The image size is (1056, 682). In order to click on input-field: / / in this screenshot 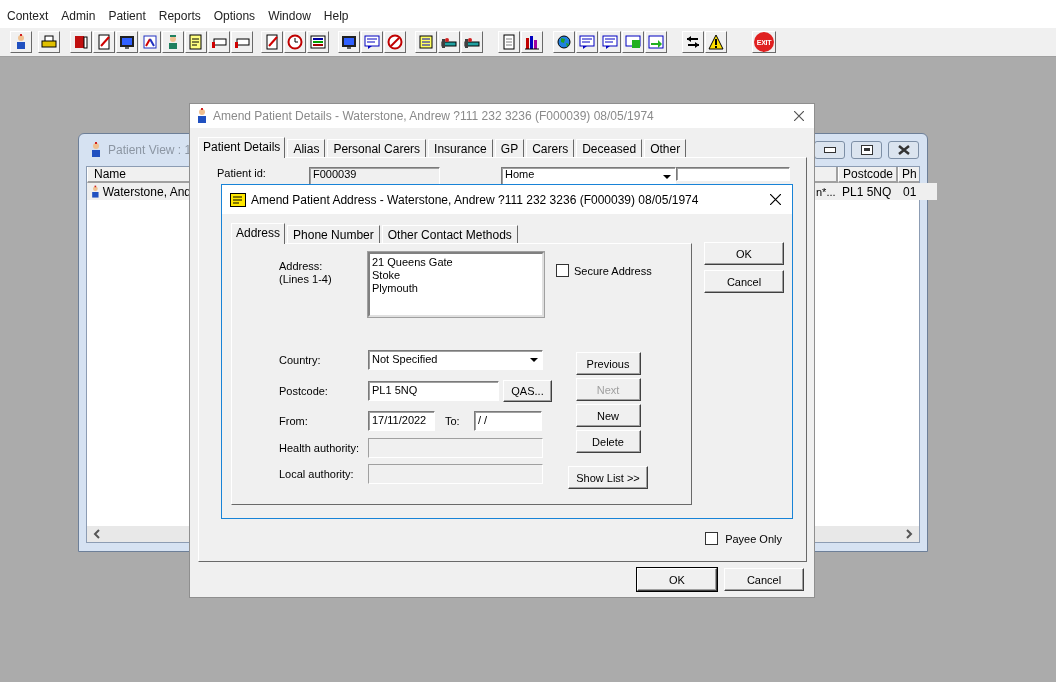, I will do `click(508, 421)`.